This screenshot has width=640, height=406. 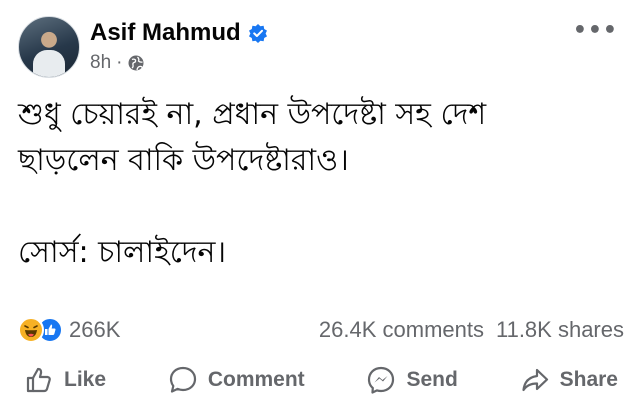 What do you see at coordinates (49, 47) in the screenshot?
I see `author-avatar` at bounding box center [49, 47].